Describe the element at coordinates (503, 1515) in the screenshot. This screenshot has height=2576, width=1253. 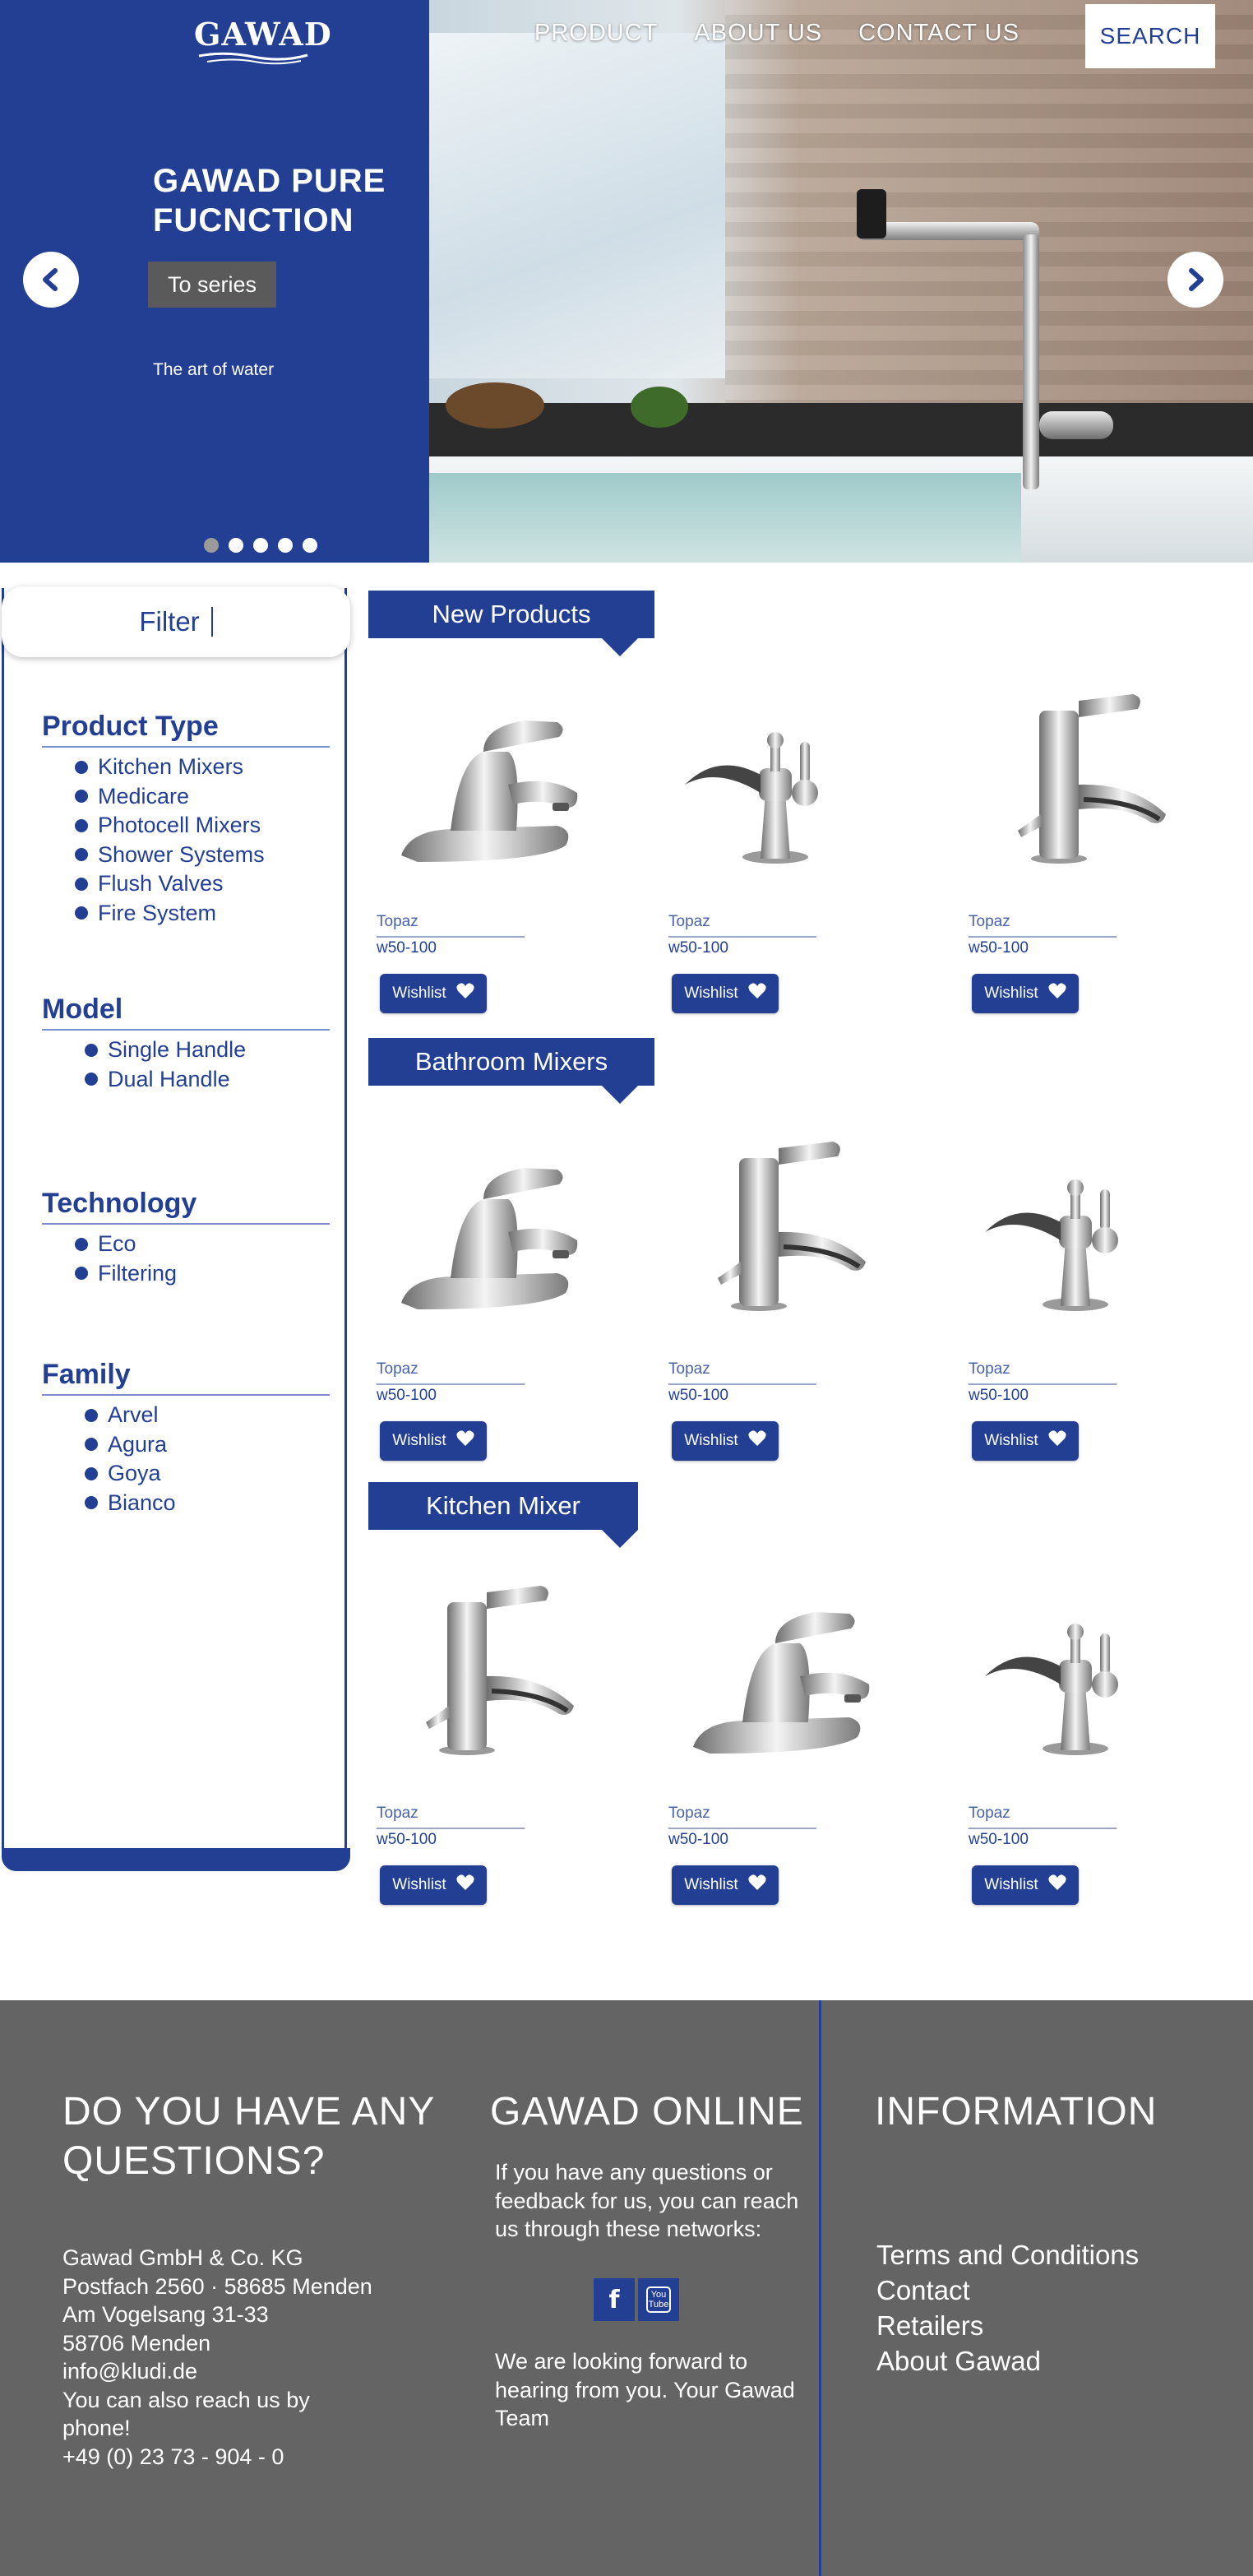
I see `section-tab: Kitchen Mixer` at that location.